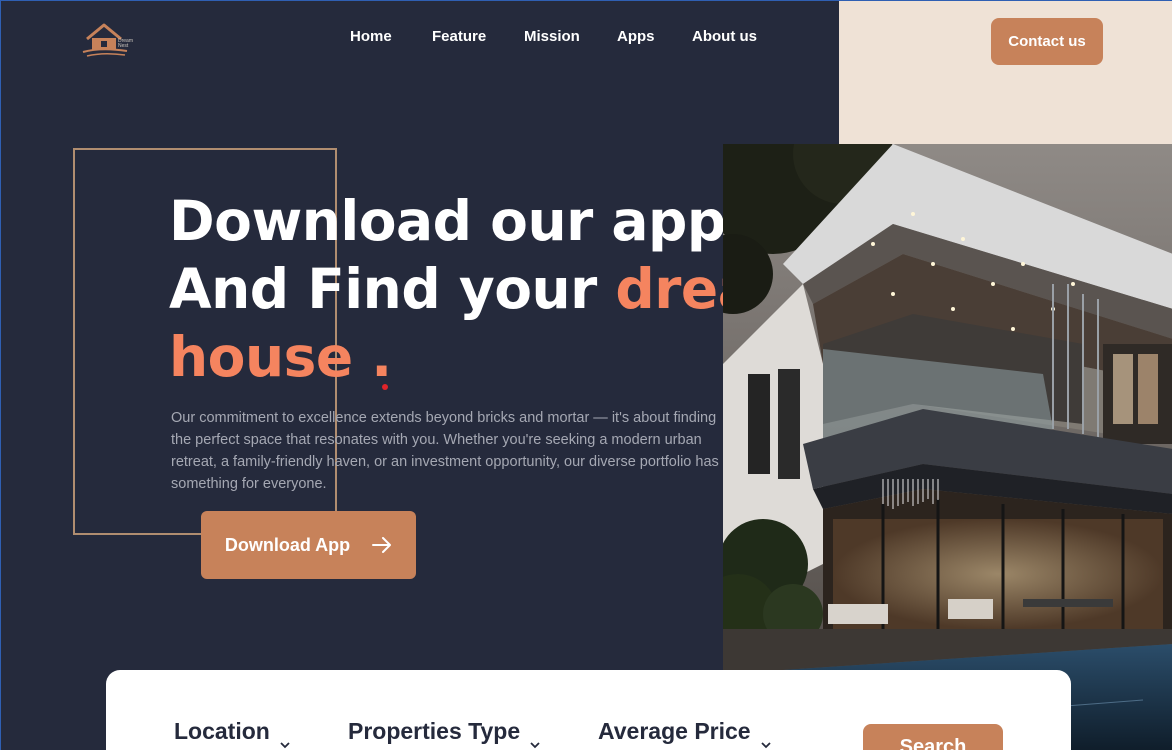 This screenshot has height=750, width=1172. What do you see at coordinates (287, 544) in the screenshot?
I see `download-app-label: Download App` at bounding box center [287, 544].